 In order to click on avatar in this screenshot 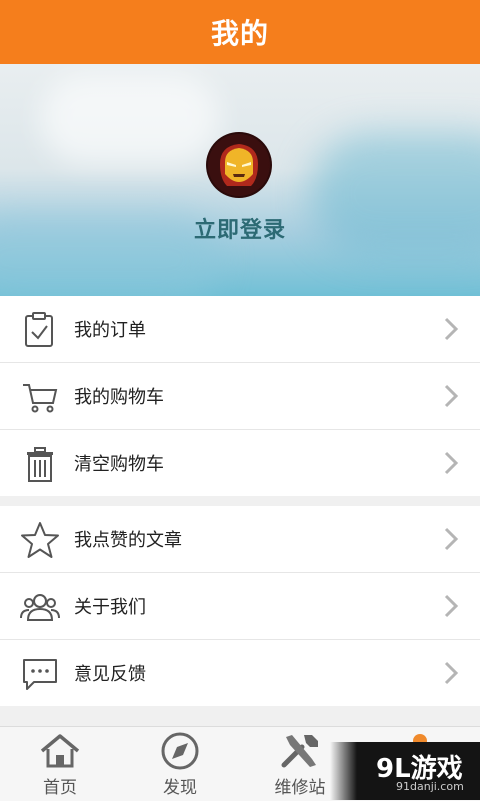, I will do `click(239, 165)`.